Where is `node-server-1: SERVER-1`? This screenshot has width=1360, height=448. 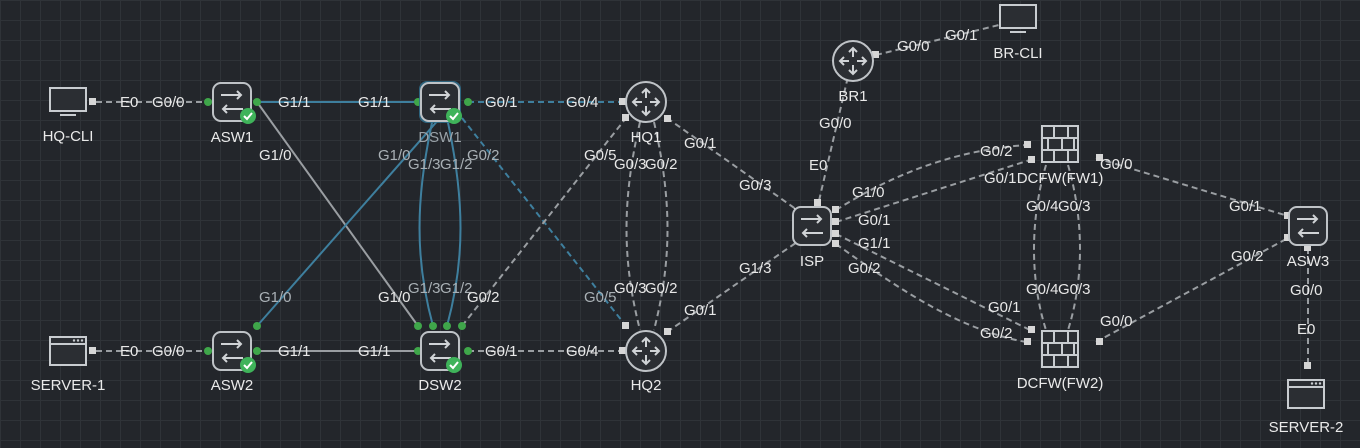 node-server-1: SERVER-1 is located at coordinates (68, 365).